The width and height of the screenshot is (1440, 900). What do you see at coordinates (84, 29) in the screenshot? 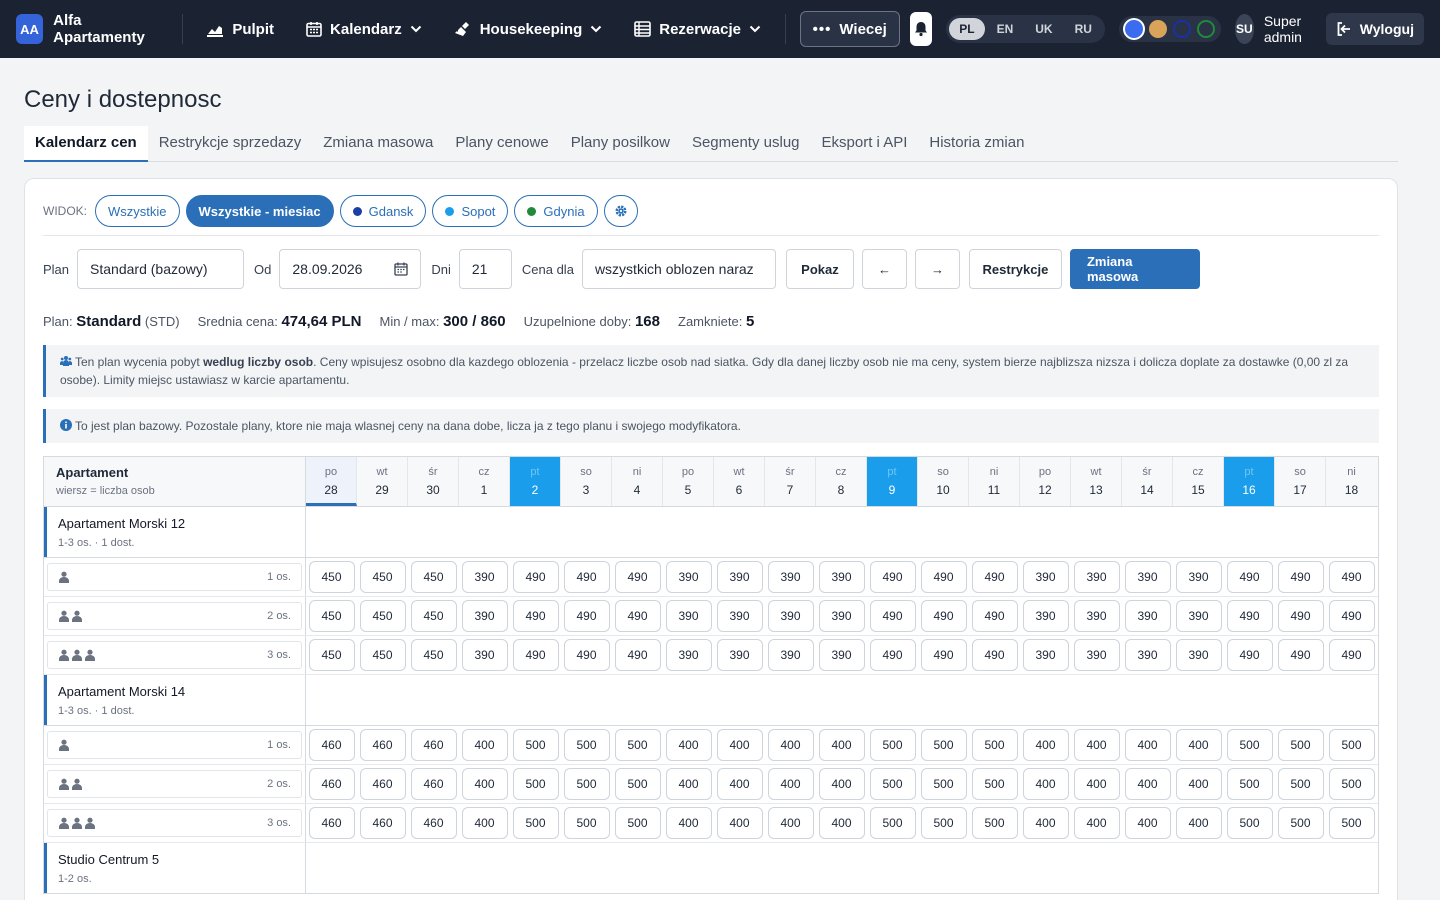
I see `brand: AA Alfa Apartamenty` at bounding box center [84, 29].